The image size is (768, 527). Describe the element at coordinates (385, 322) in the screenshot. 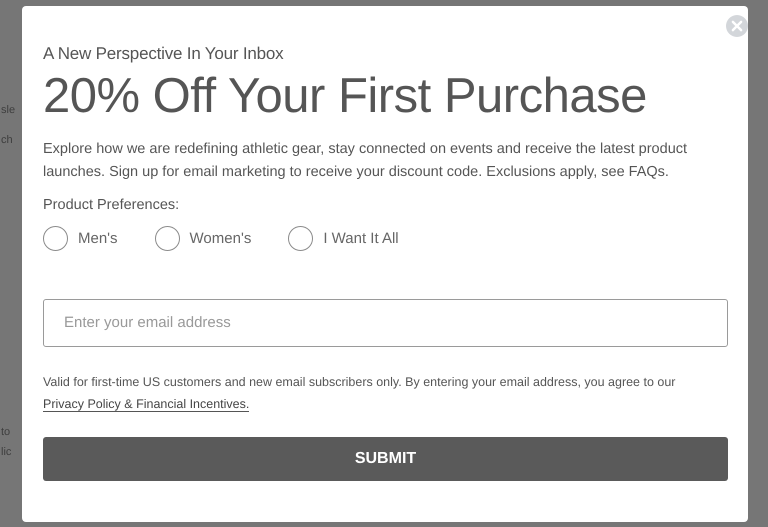

I see `email-input-field: Enter your email address` at that location.